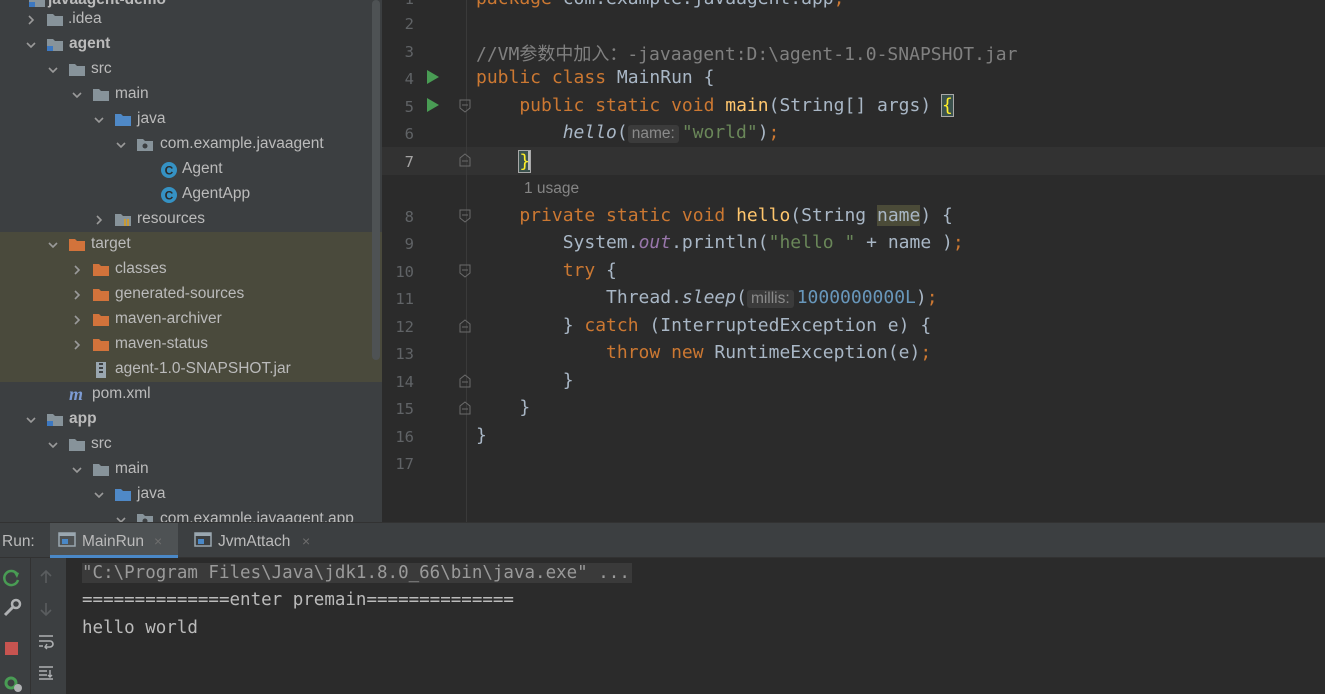  Describe the element at coordinates (707, 297) in the screenshot. I see `code-line-11: Thread.sleep(millis: 1000000000L);` at that location.